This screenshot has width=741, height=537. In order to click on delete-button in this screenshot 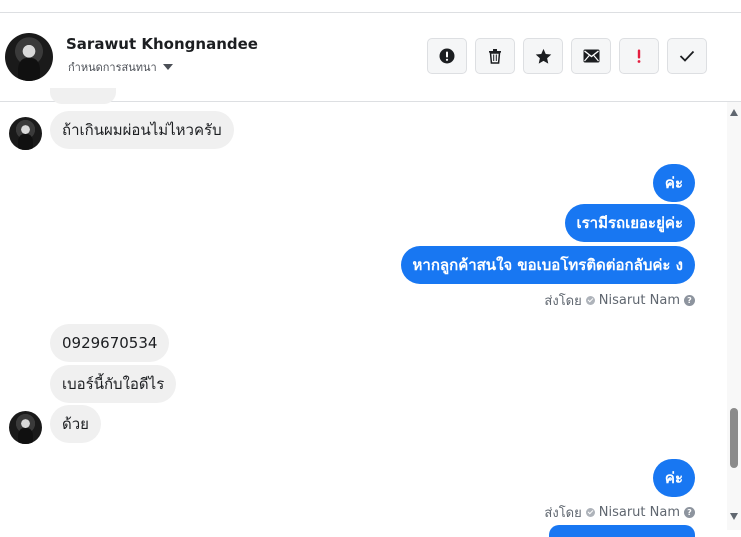, I will do `click(495, 56)`.